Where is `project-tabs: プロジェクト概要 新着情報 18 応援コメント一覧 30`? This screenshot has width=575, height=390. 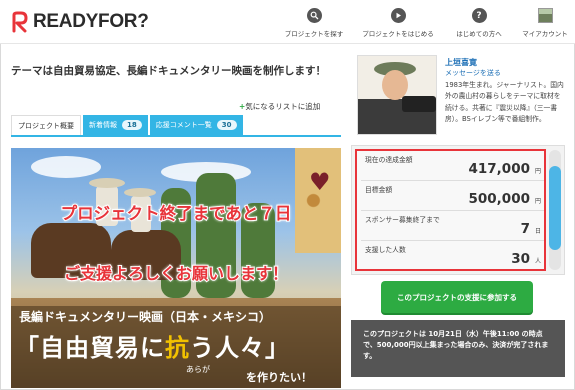
project-tabs: プロジェクト概要 新着情報 18 応援コメント一覧 30 is located at coordinates (176, 126).